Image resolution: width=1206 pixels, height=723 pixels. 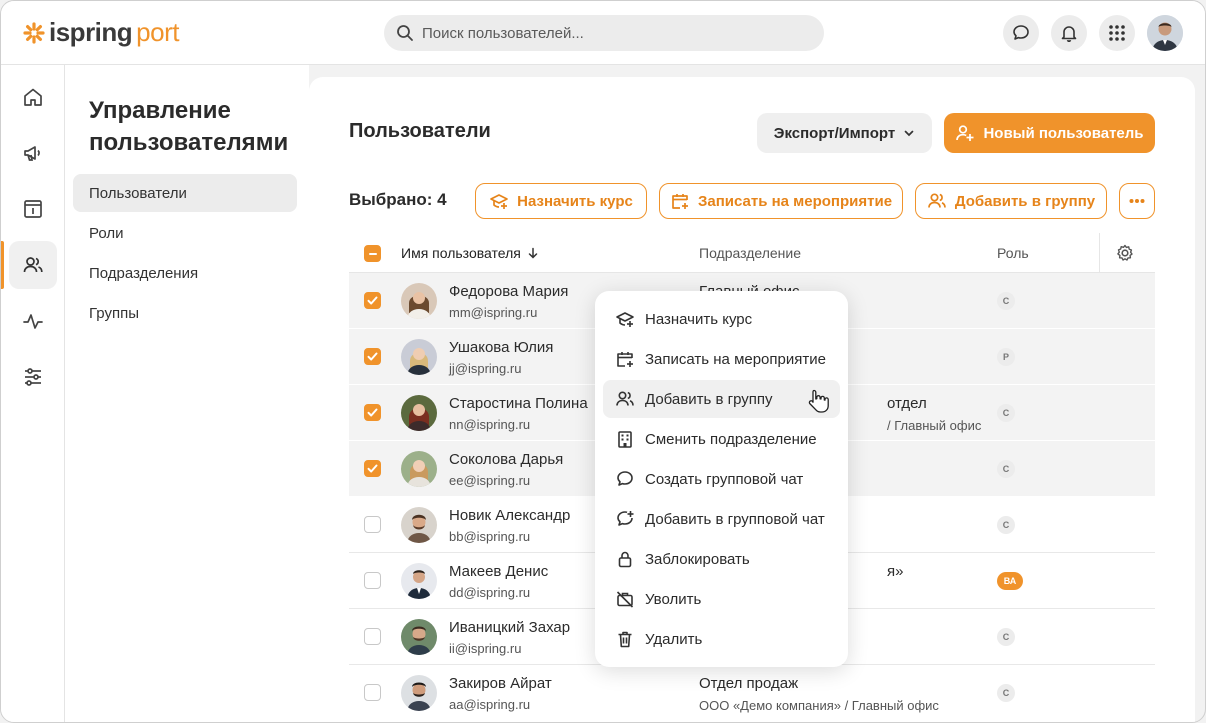 What do you see at coordinates (625, 599) in the screenshot?
I see `briefcase-off-icon` at bounding box center [625, 599].